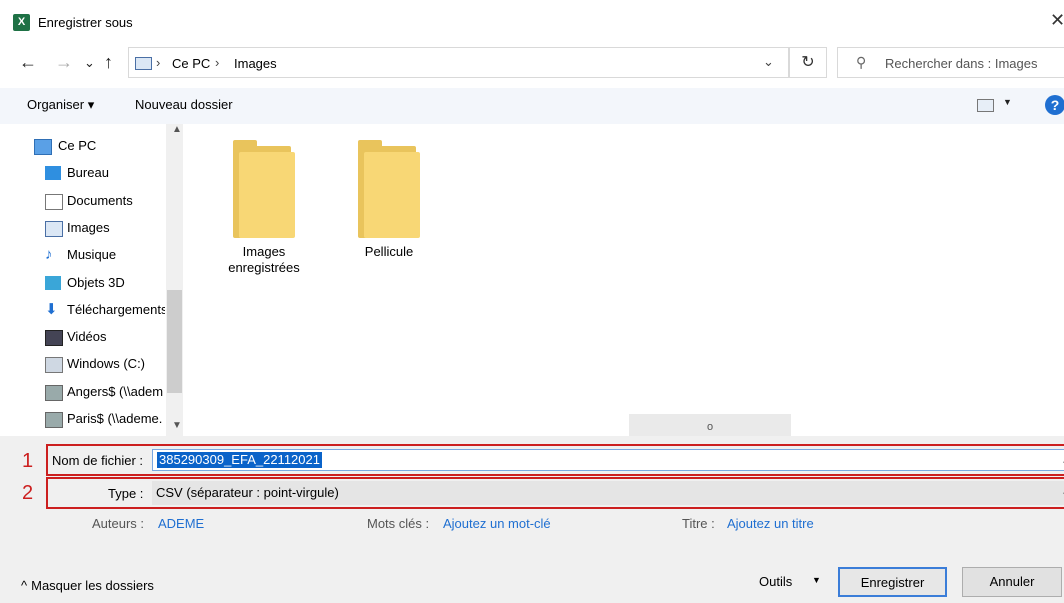 The width and height of the screenshot is (1064, 603). What do you see at coordinates (49, 255) in the screenshot?
I see `music-icon: ♪` at bounding box center [49, 255].